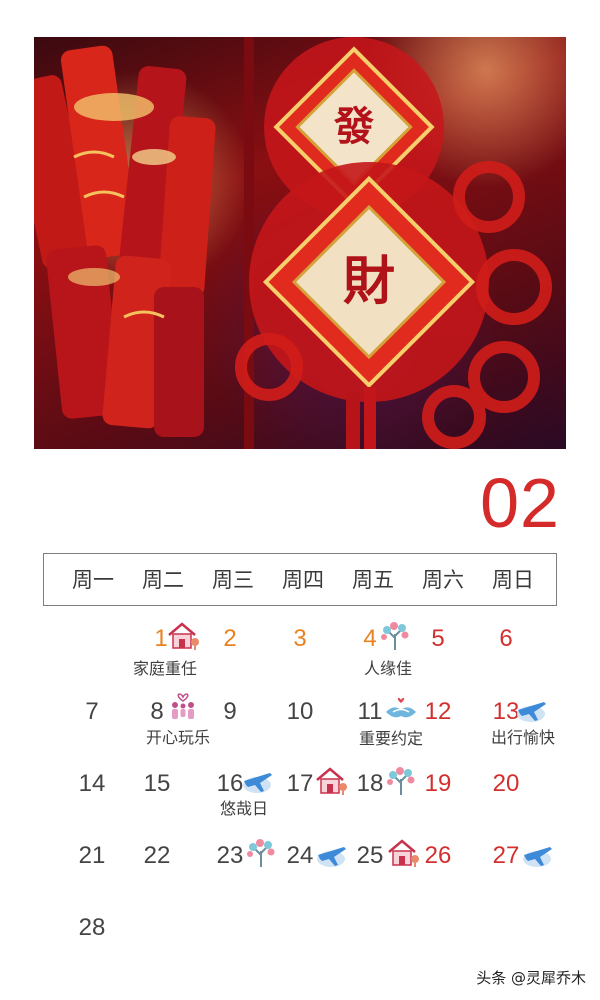 Image resolution: width=600 pixels, height=1000 pixels. What do you see at coordinates (401, 708) in the screenshot?
I see `handshake-icon` at bounding box center [401, 708].